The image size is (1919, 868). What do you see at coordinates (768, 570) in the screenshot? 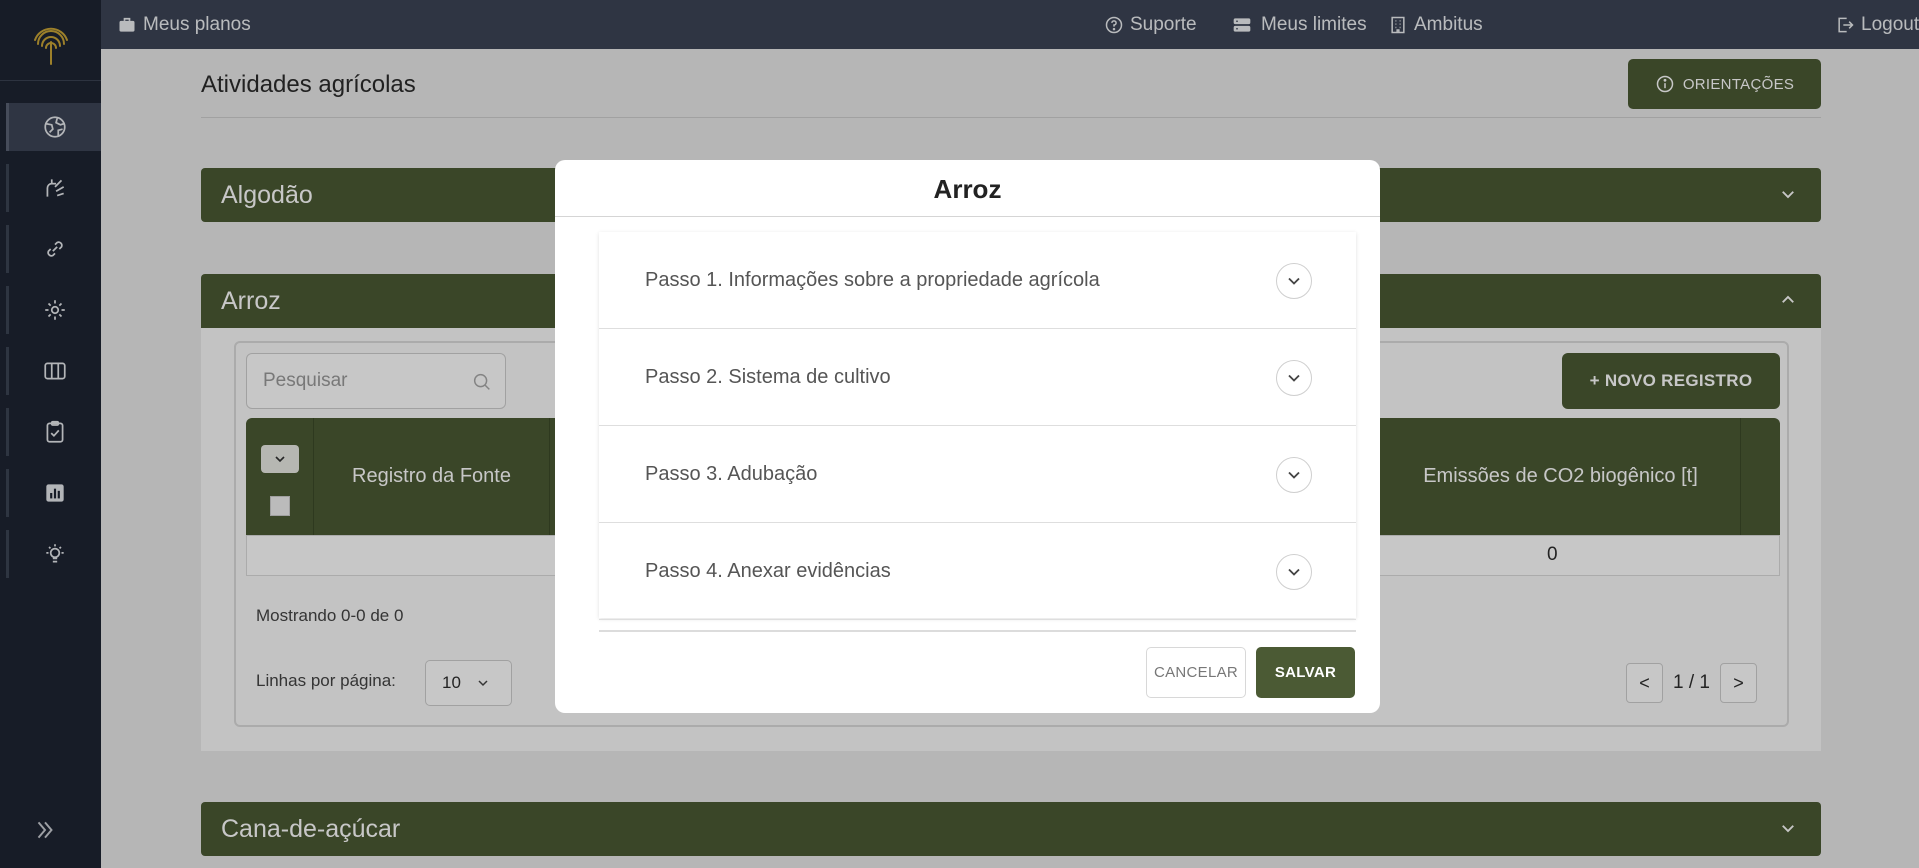
I see `step-label: Passo 4. Anexar evidências` at bounding box center [768, 570].